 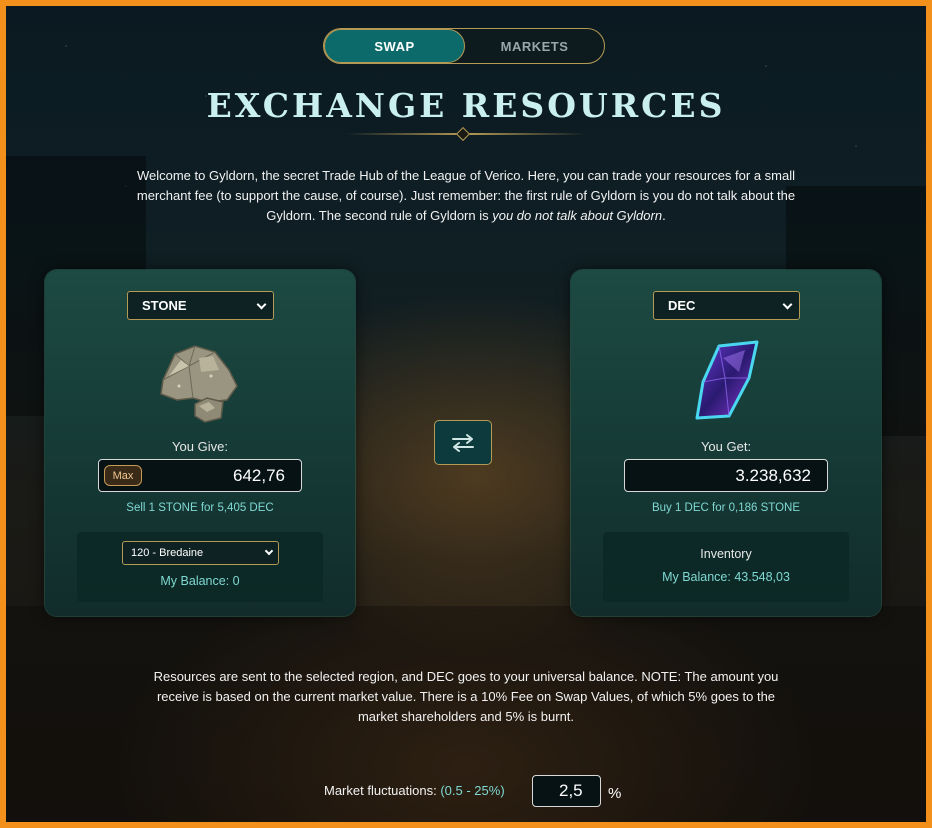 I want to click on tab-markets: MARKETS, so click(x=534, y=46).